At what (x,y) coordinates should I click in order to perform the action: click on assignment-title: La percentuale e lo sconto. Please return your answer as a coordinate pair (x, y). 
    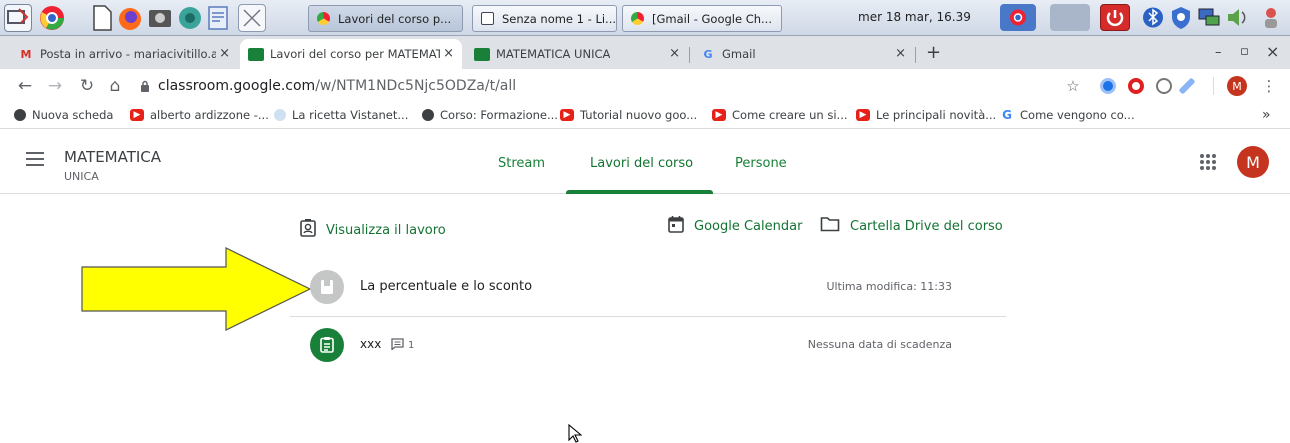
    Looking at the image, I should click on (446, 286).